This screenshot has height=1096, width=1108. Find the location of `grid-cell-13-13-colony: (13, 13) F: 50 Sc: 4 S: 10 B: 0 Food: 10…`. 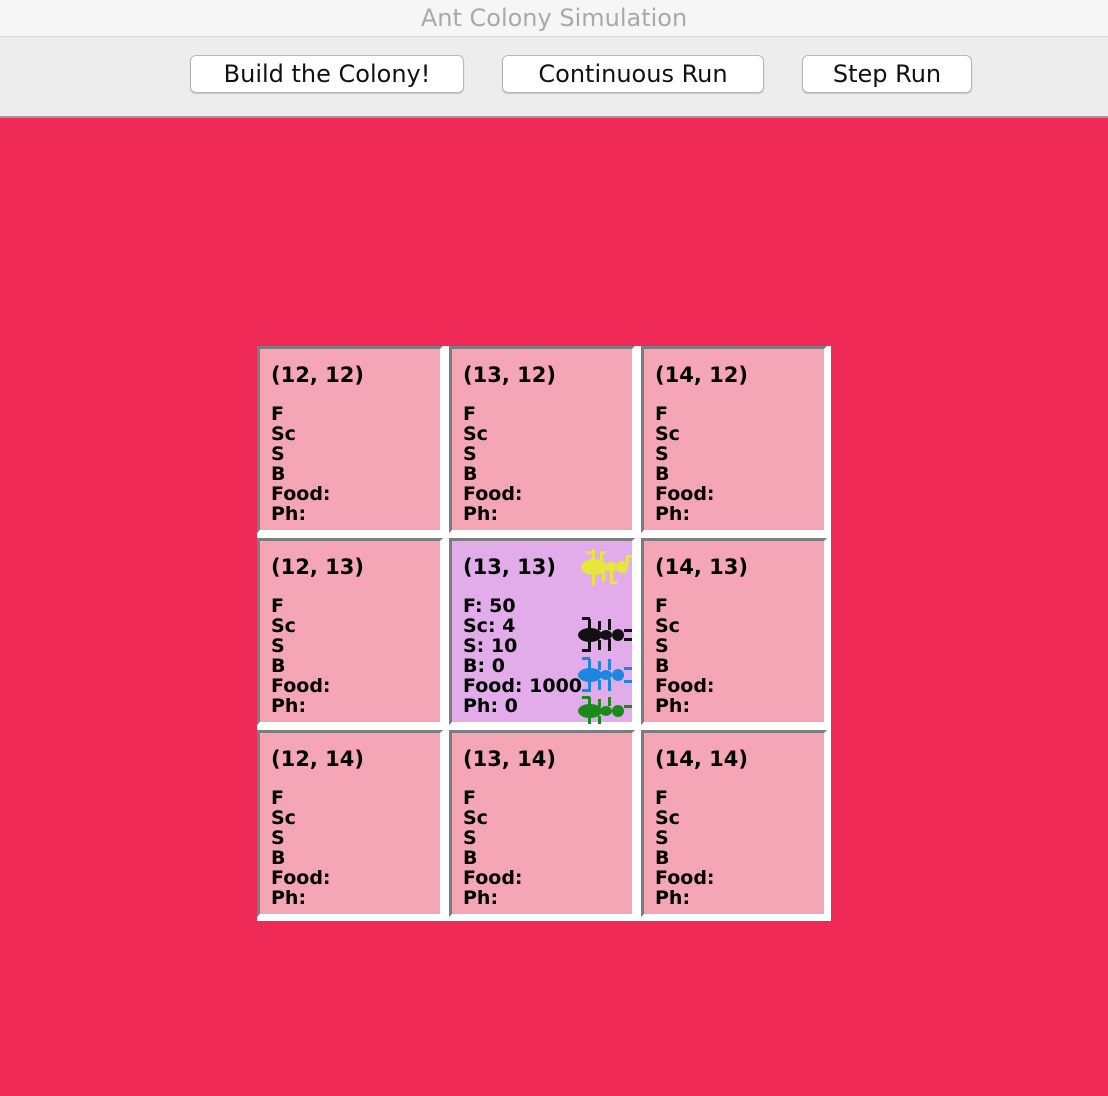

grid-cell-13-13-colony: (13, 13) F: 50 Sc: 4 S: 10 B: 0 Food: 10… is located at coordinates (542, 631).